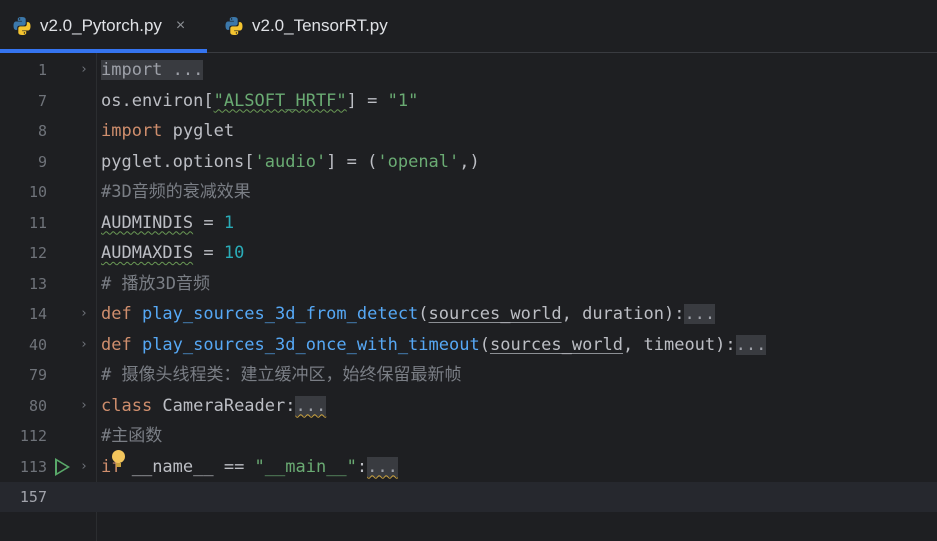 The height and width of the screenshot is (541, 937). I want to click on line-number: 157, so click(33, 497).